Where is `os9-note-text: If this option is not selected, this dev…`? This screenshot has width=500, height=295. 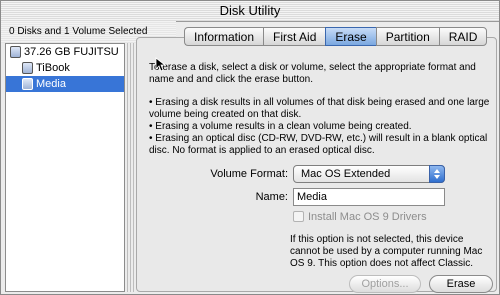 os9-note-text: If this option is not selected, this dev… is located at coordinates (386, 251).